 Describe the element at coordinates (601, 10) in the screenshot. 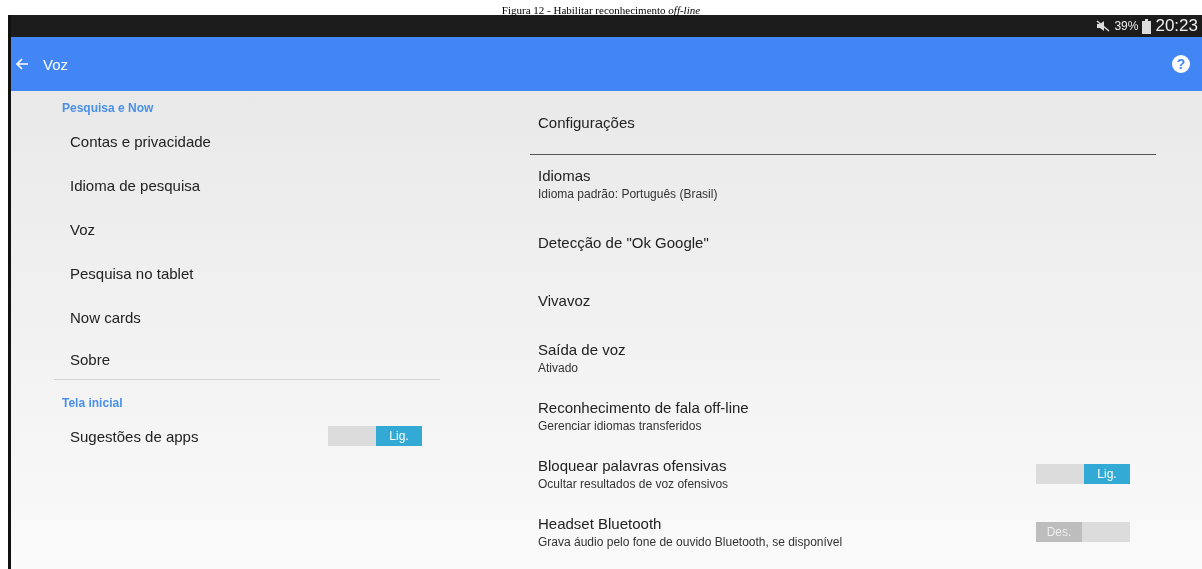

I see `figure-caption: Figura 12 - Habilitar reconhecimento off-line` at that location.